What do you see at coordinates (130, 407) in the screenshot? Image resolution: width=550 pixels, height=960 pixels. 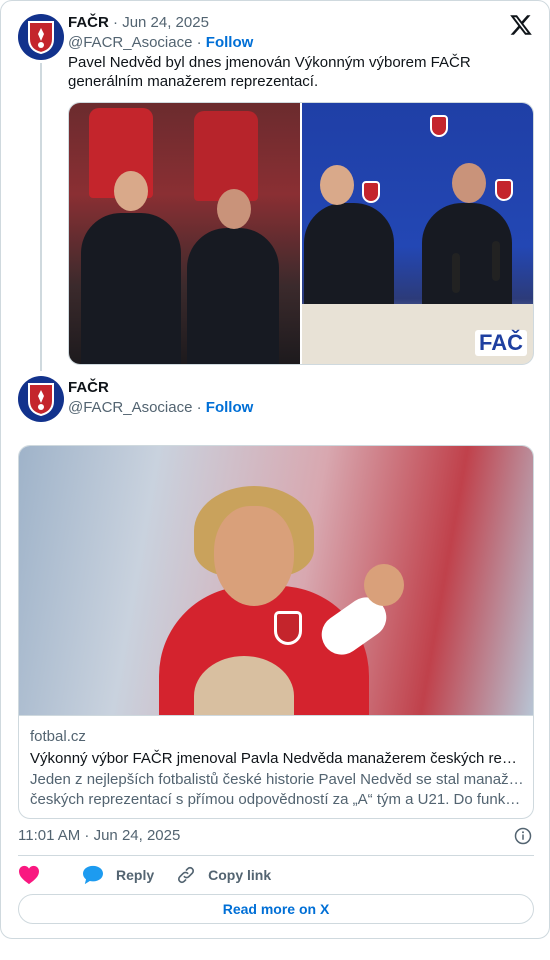 I see `quoted-author-handle: @FACR_Asociace` at bounding box center [130, 407].